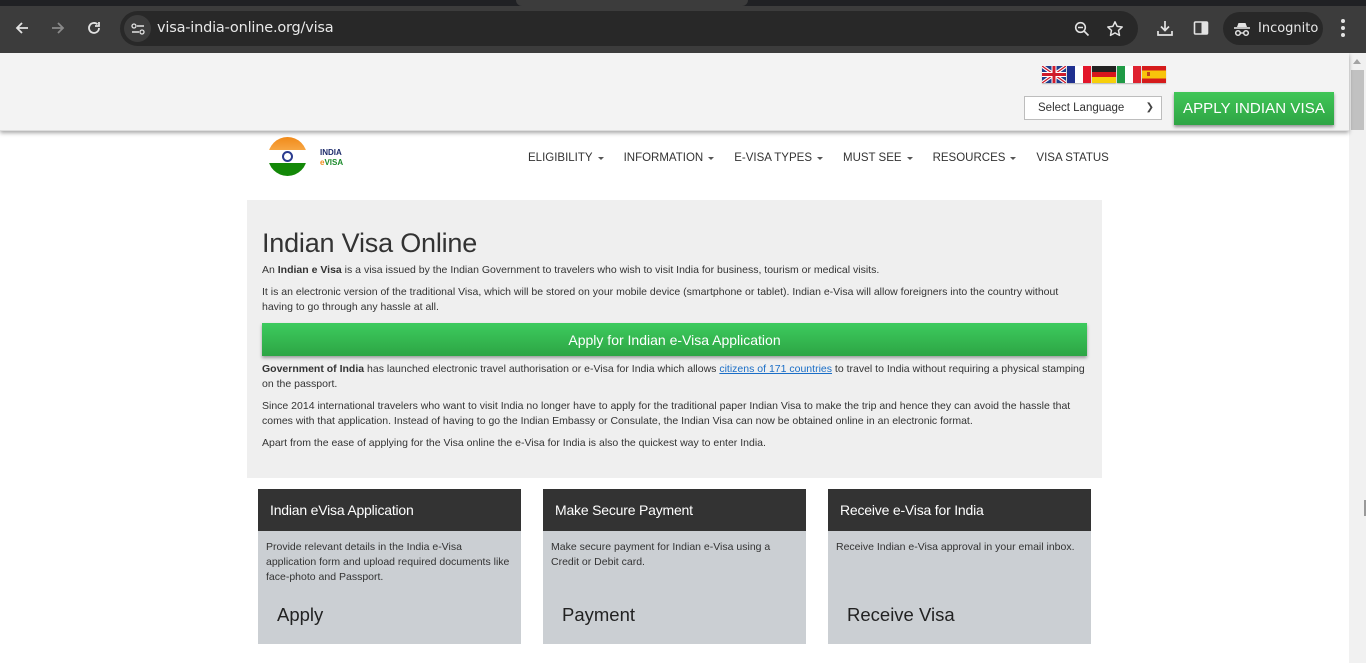 This screenshot has width=1366, height=663. What do you see at coordinates (629, 28) in the screenshot?
I see `address-bar: visa-india-online.org/visa` at bounding box center [629, 28].